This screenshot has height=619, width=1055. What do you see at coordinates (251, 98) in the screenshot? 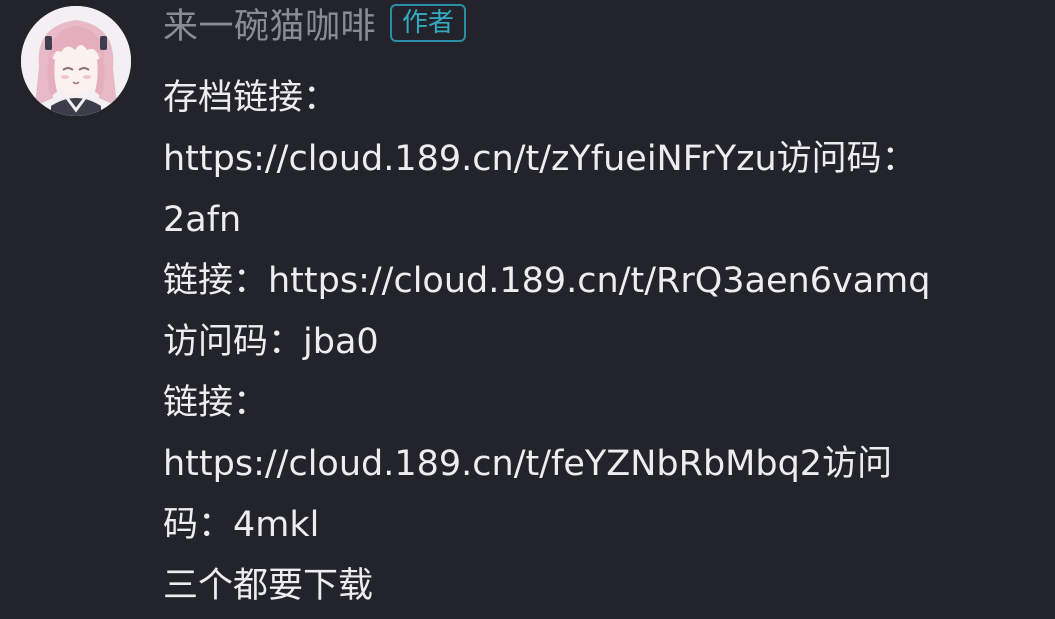
I see `comment-line: 存档链接：` at bounding box center [251, 98].